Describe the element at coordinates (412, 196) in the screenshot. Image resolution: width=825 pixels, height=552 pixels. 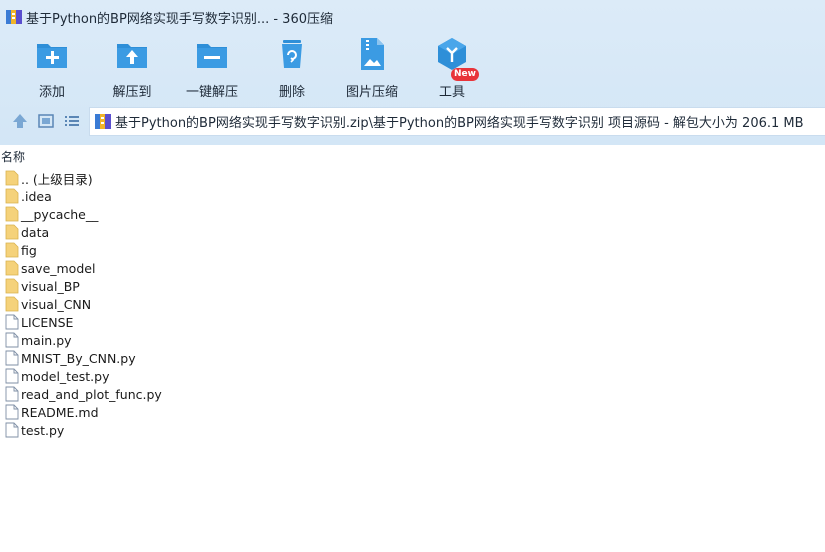
I see `list-item: .idea` at that location.